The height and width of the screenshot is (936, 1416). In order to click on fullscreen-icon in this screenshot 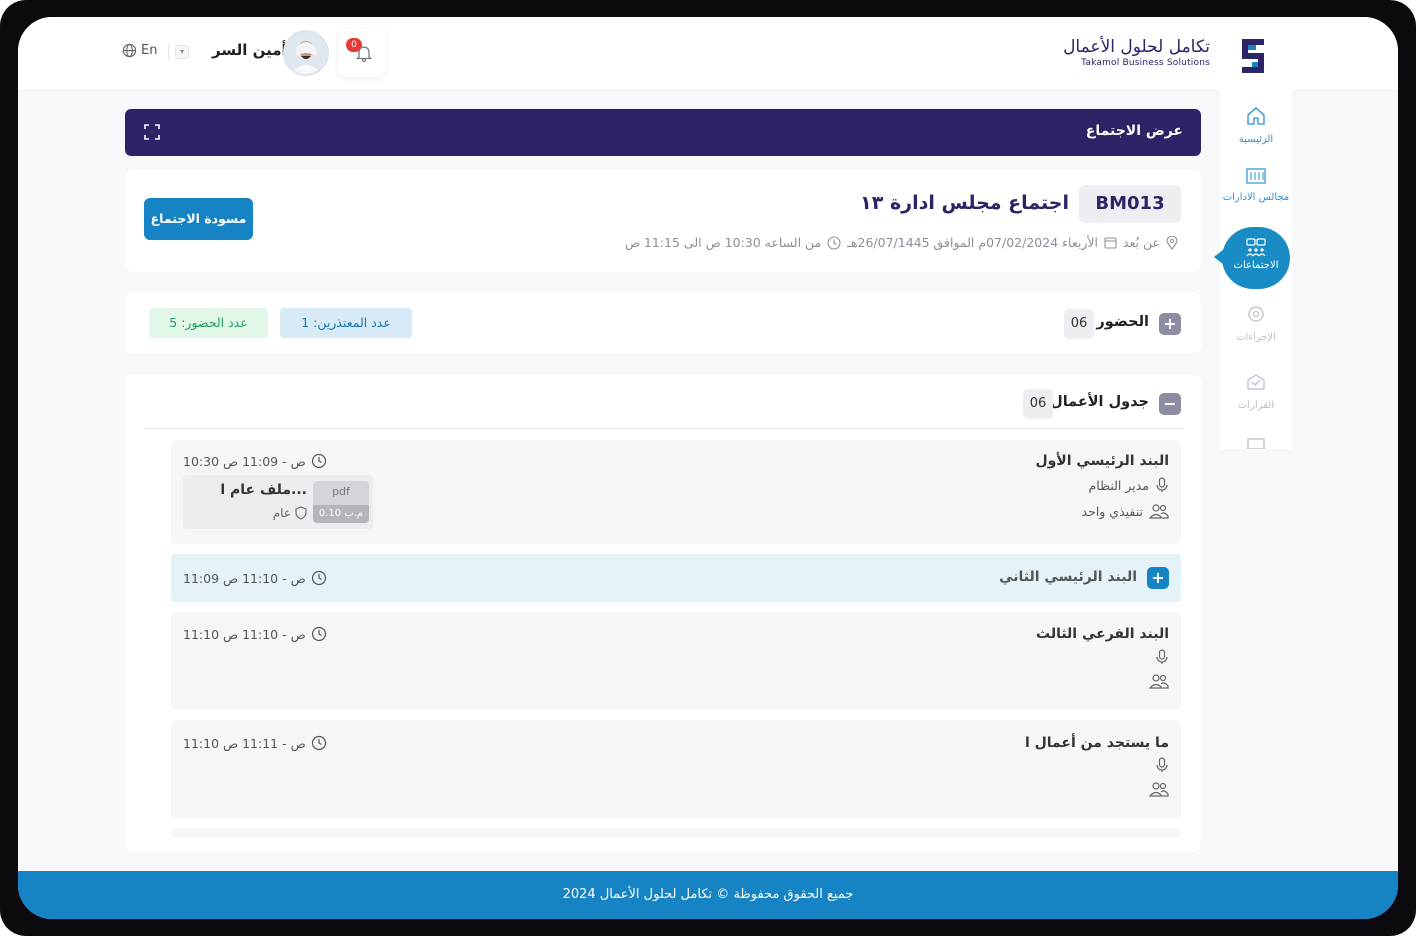, I will do `click(152, 132)`.